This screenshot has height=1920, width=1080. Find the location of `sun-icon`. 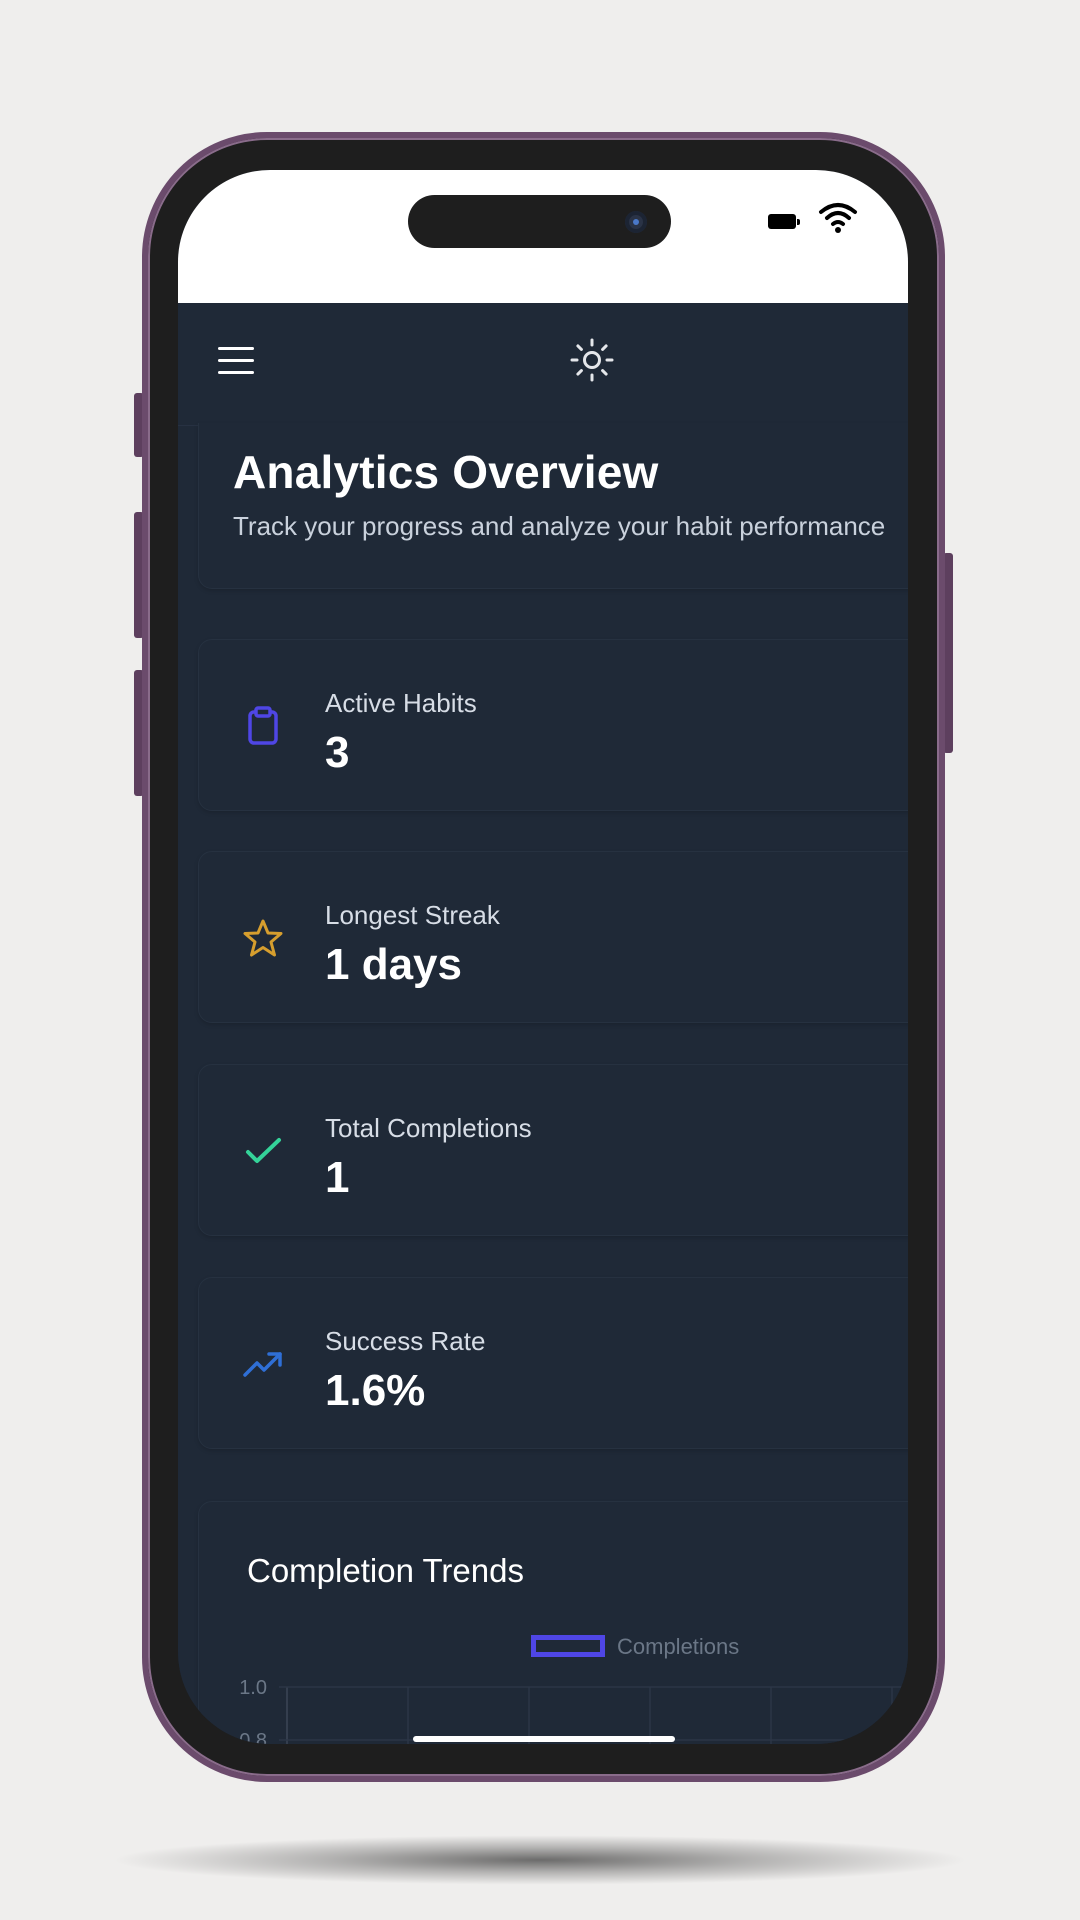

sun-icon is located at coordinates (592, 360).